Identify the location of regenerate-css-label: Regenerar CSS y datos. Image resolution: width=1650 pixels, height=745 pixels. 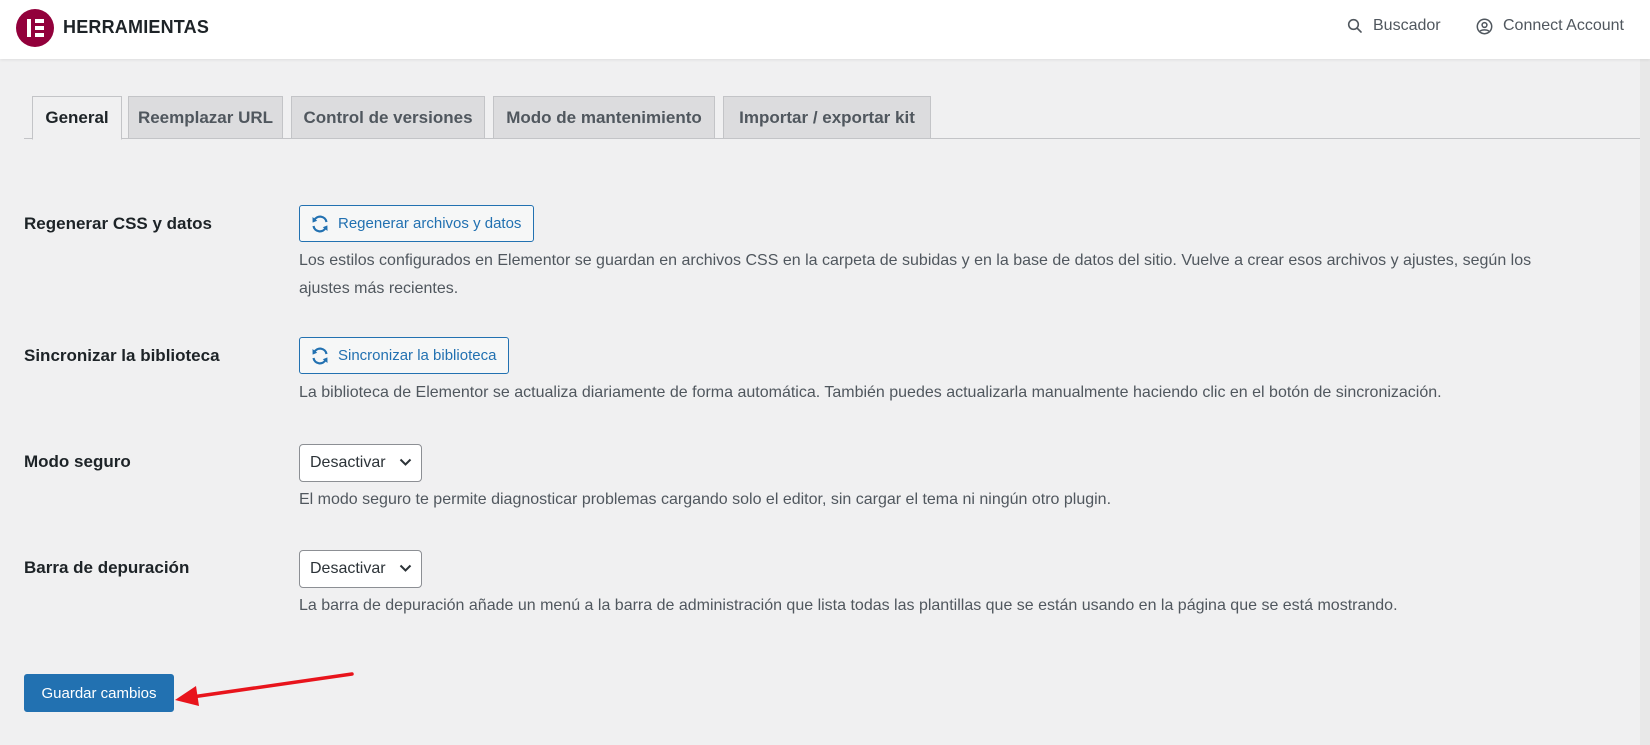
(118, 223).